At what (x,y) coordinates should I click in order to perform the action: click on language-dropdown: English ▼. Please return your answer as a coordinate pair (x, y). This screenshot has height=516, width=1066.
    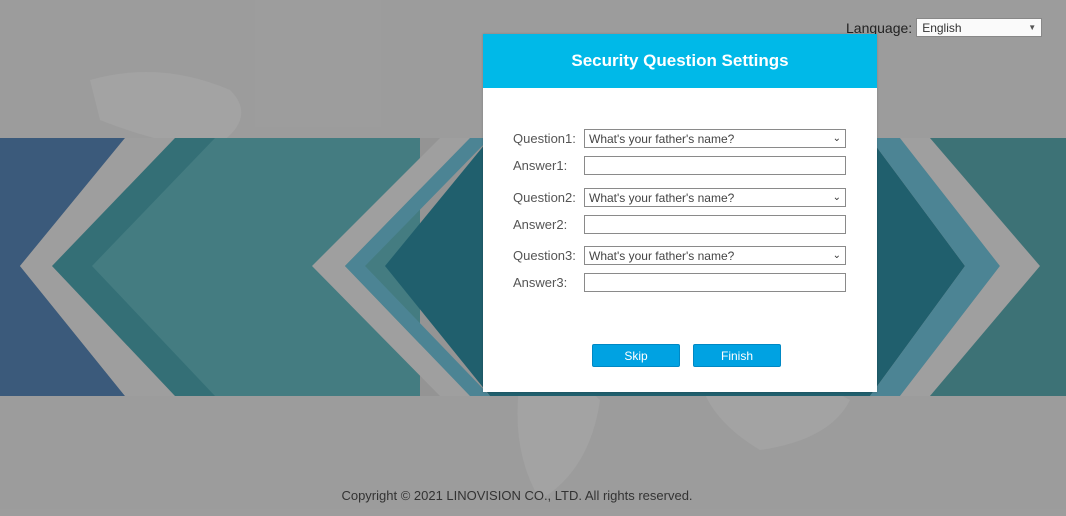
    Looking at the image, I should click on (979, 27).